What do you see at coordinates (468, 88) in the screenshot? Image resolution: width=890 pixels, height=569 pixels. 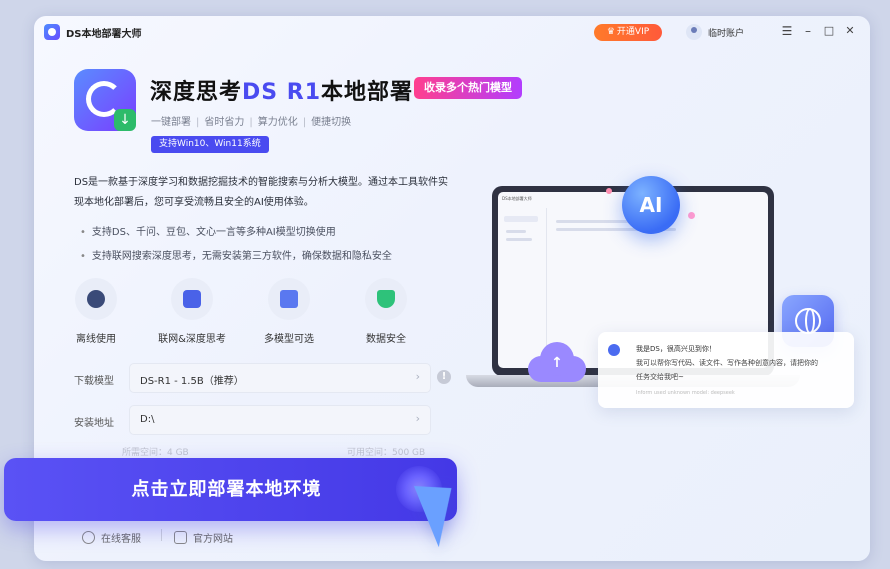 I see `models-badge: 收录多个热门模型` at bounding box center [468, 88].